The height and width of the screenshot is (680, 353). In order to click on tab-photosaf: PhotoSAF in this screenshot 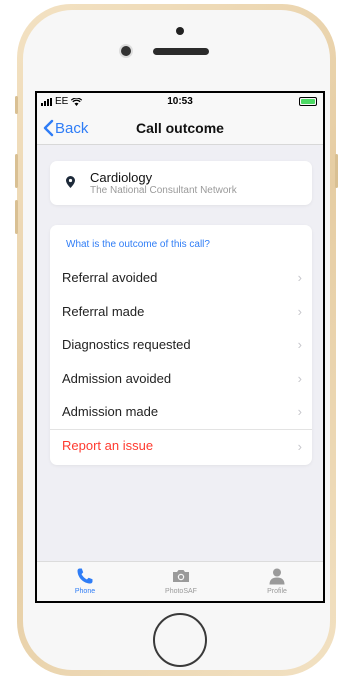, I will do `click(181, 580)`.